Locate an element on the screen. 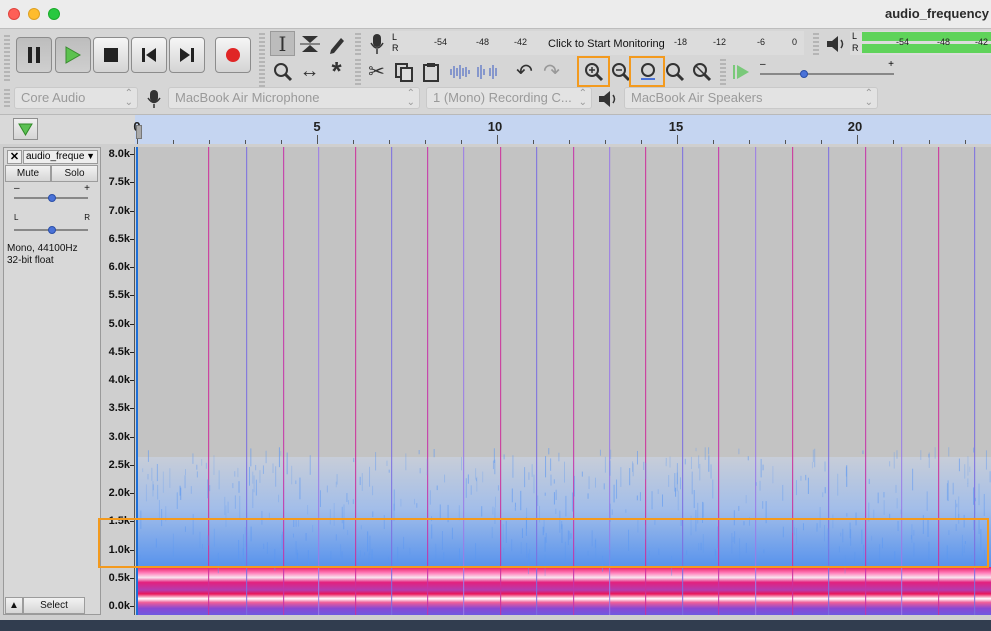 The width and height of the screenshot is (991, 631). zoom-window-button is located at coordinates (54, 14).